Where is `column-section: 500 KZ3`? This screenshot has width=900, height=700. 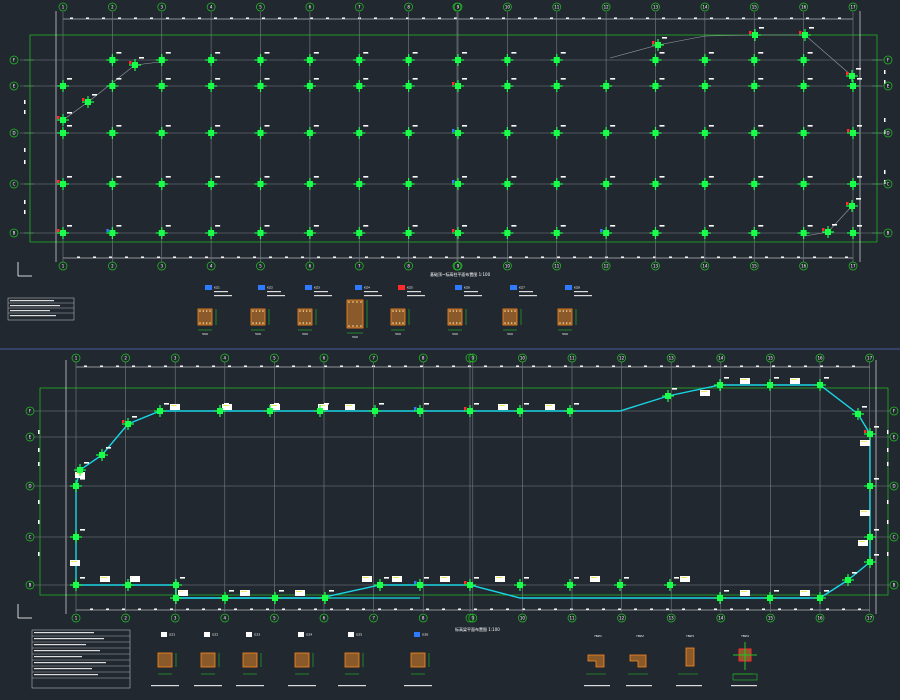 column-section: 500 KZ3 is located at coordinates (314, 310).